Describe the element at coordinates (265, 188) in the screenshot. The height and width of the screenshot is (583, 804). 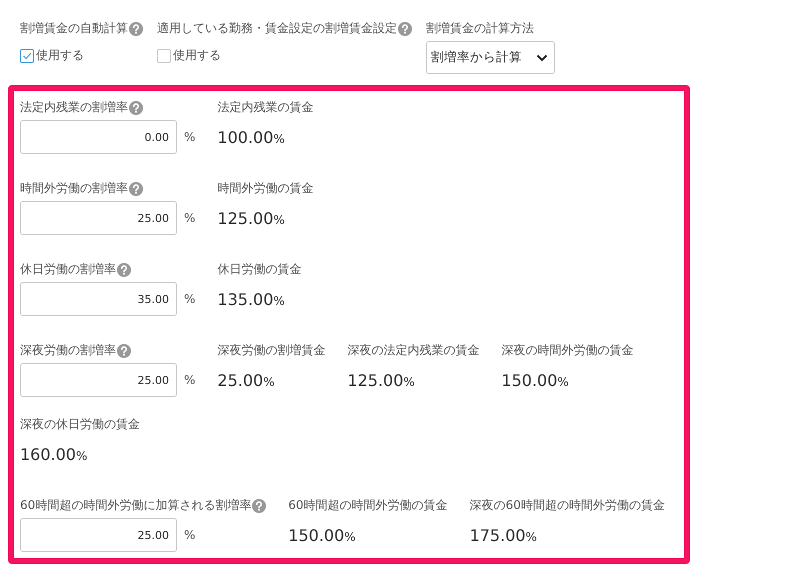
I see `wage-label: 時間外労働の賃金` at that location.